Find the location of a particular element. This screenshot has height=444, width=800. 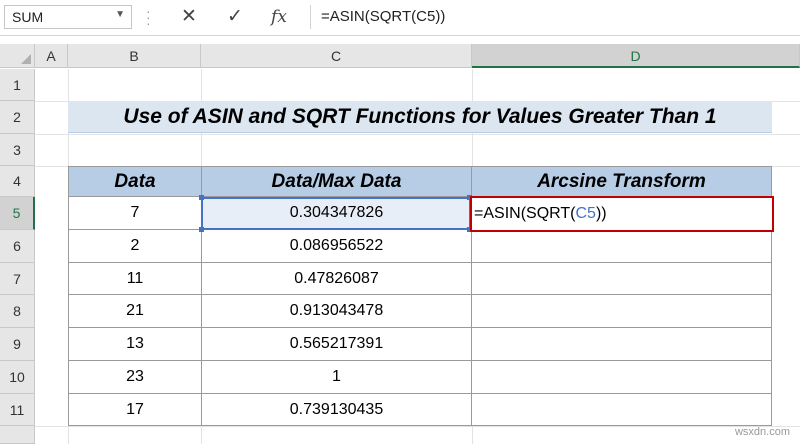

formula-buttons: ✕ ✓ fx is located at coordinates (236, 17).